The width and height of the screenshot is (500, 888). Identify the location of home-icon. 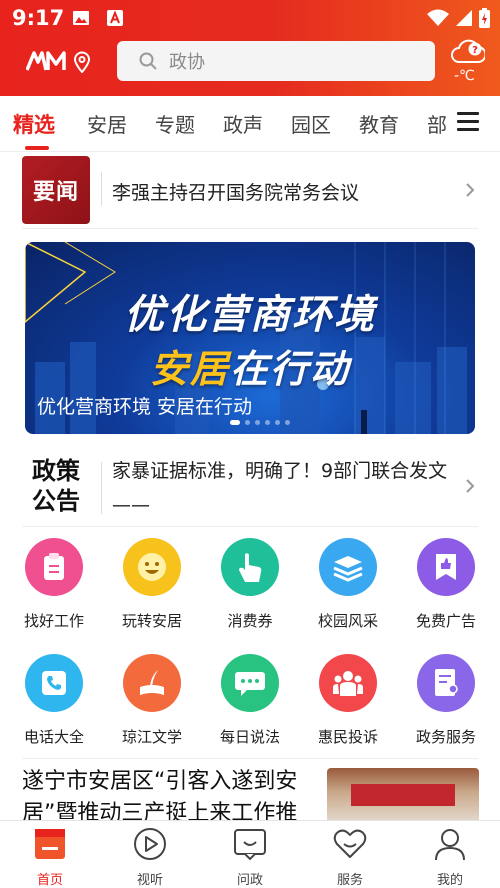
(50, 844).